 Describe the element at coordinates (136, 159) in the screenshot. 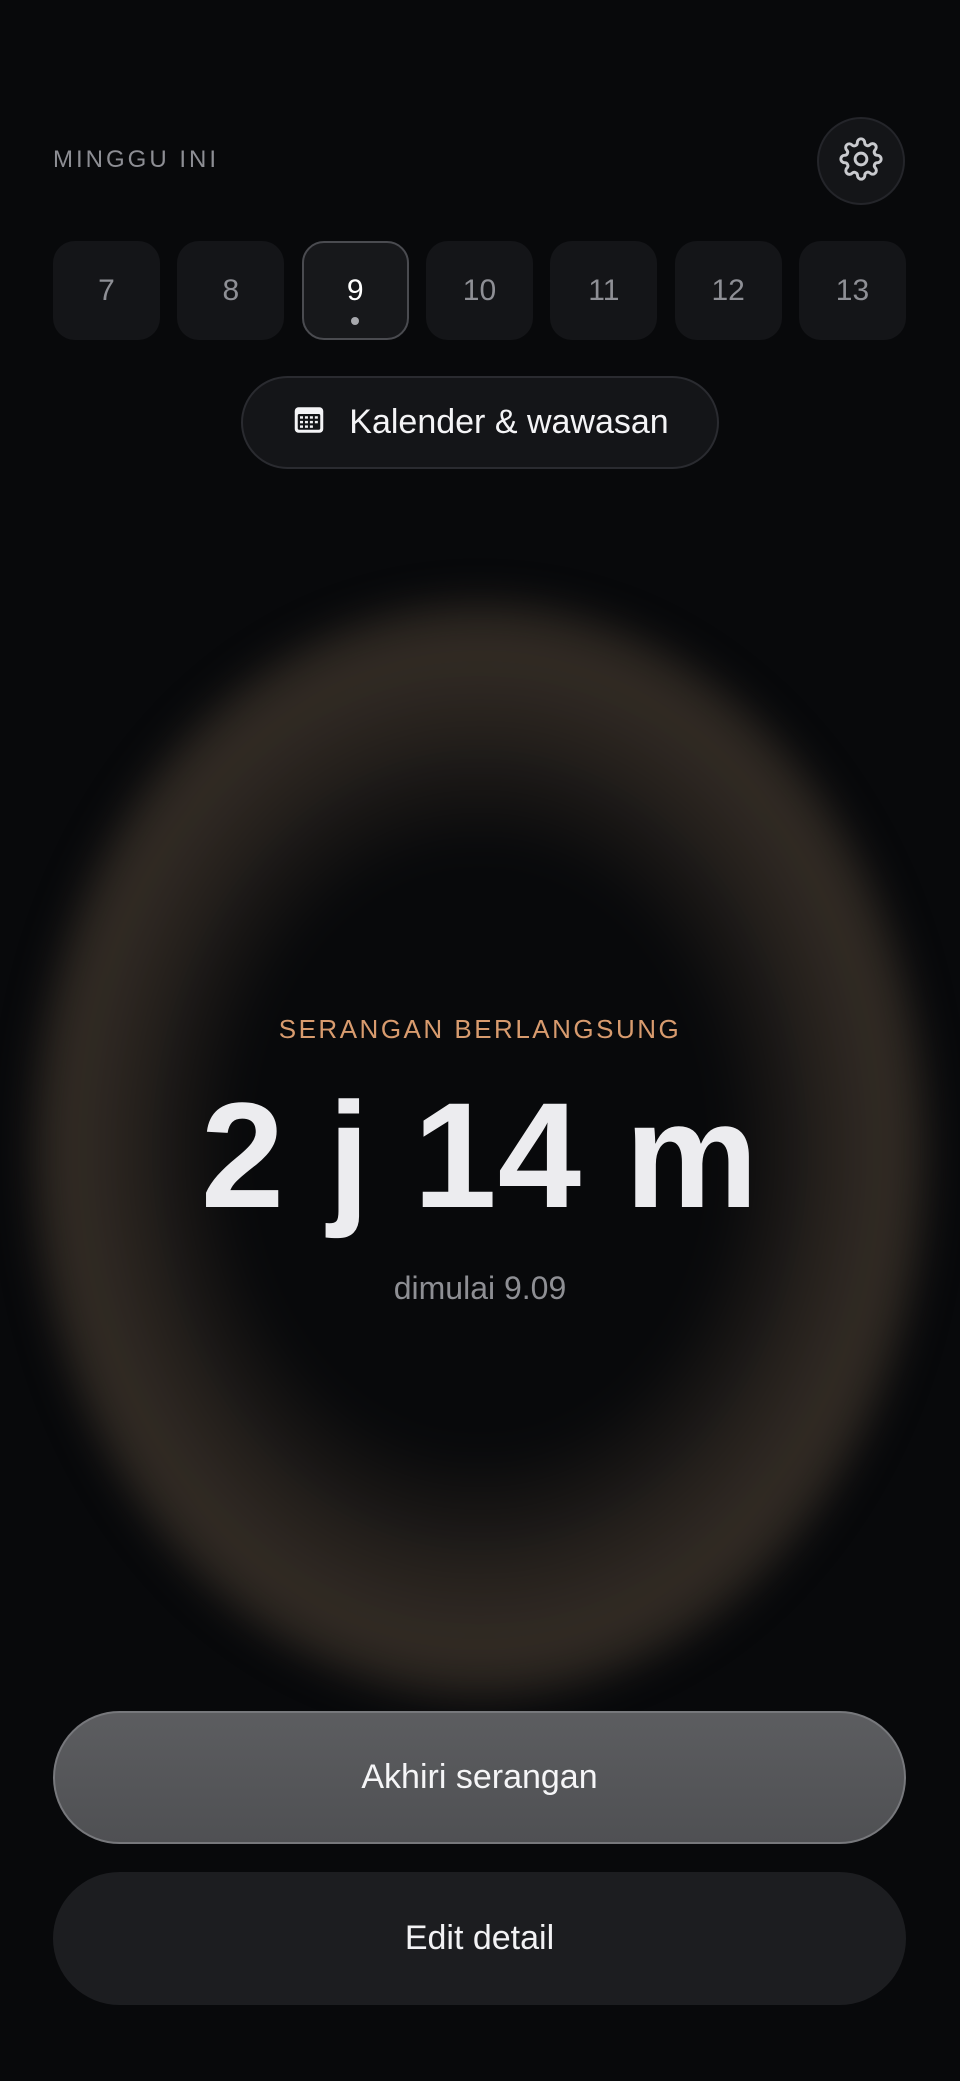

I see `week-label: MINGGU INI` at that location.